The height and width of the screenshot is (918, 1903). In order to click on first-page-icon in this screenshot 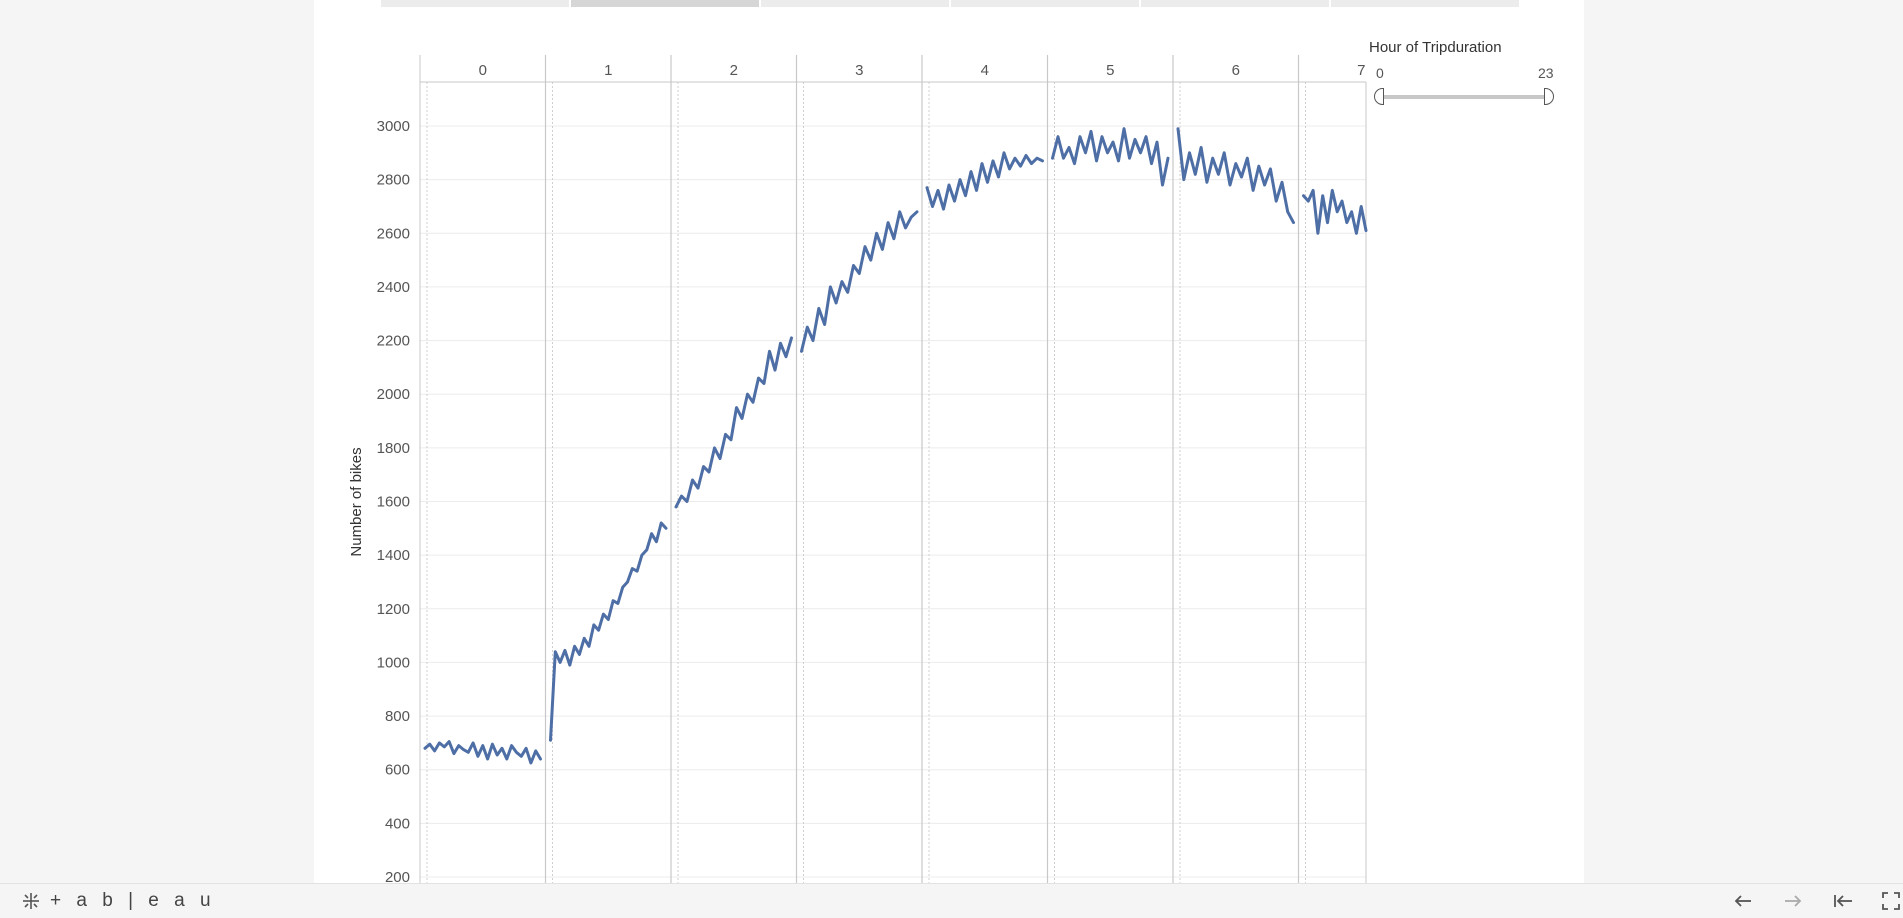, I will do `click(1843, 901)`.